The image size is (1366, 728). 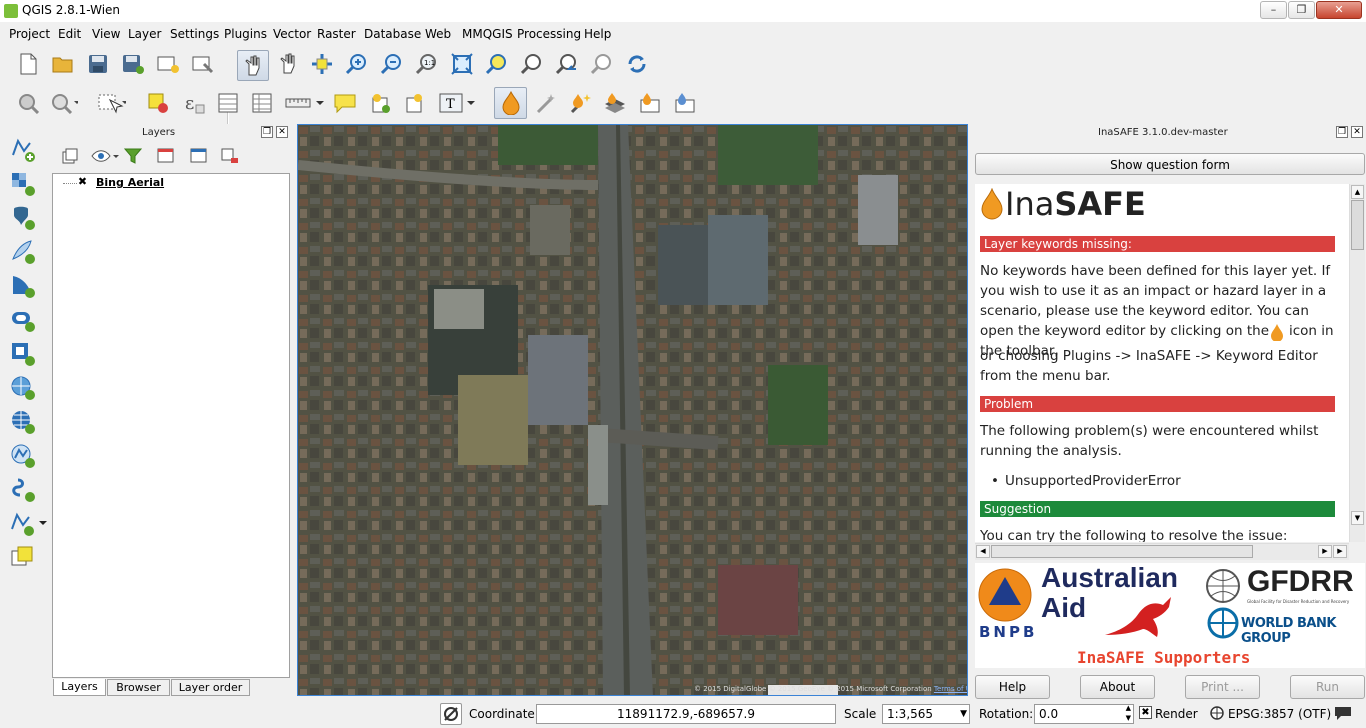 I want to click on pan-to-selection-icon, so click(x=288, y=64).